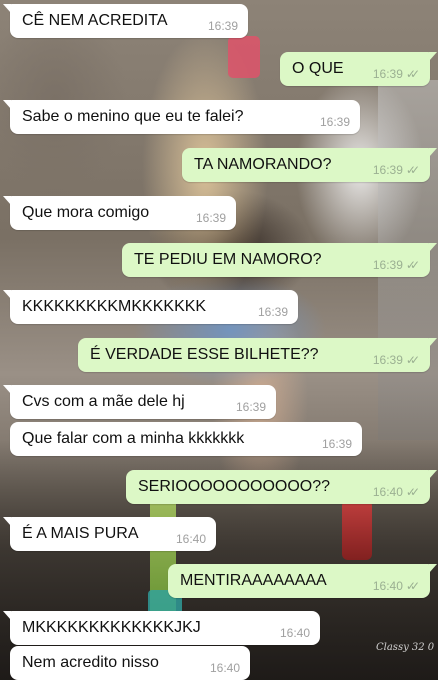 The height and width of the screenshot is (680, 438). I want to click on message-outgoing: TA NAMORANDO? 16:39 ✓✓, so click(309, 165).